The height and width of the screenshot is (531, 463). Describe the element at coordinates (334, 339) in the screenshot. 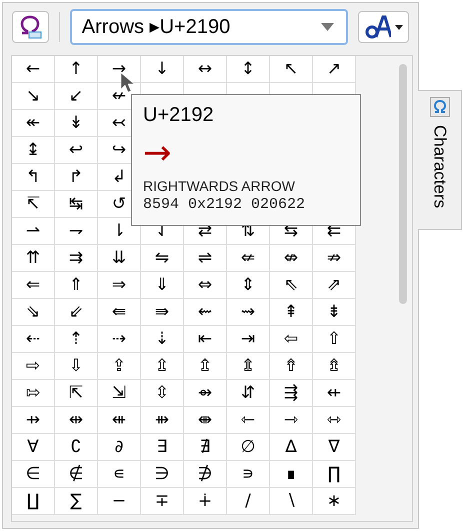

I see `character-cell: ⇧` at that location.